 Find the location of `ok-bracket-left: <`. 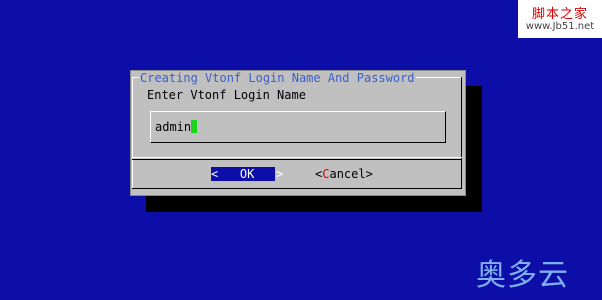

ok-bracket-left: < is located at coordinates (215, 174).